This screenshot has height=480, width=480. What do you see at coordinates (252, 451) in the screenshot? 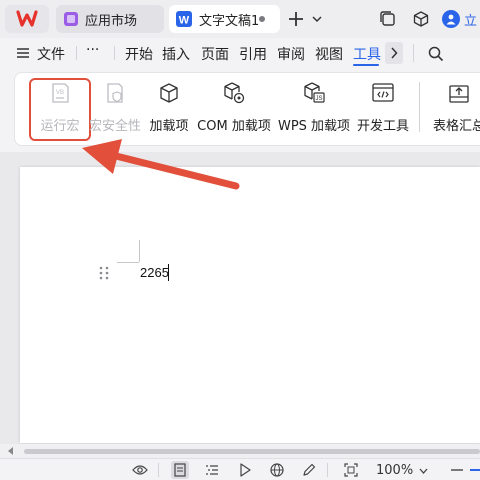
I see `horizontal-scroll-thumb` at bounding box center [252, 451].